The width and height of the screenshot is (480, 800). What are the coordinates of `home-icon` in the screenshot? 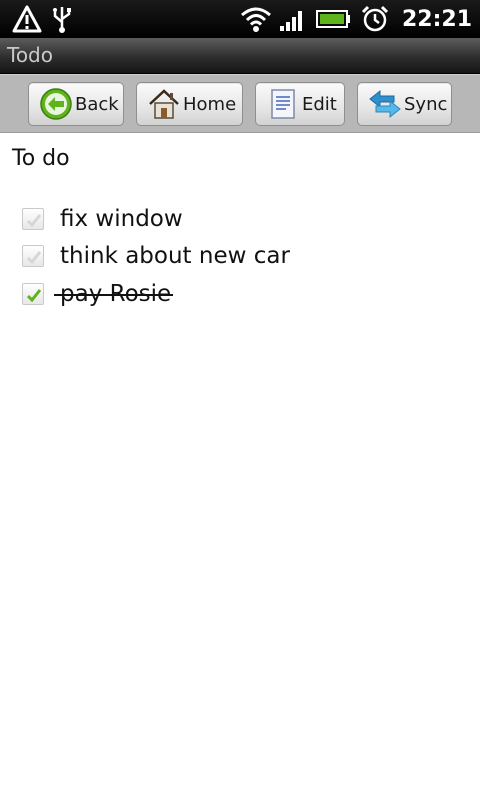 It's located at (164, 104).